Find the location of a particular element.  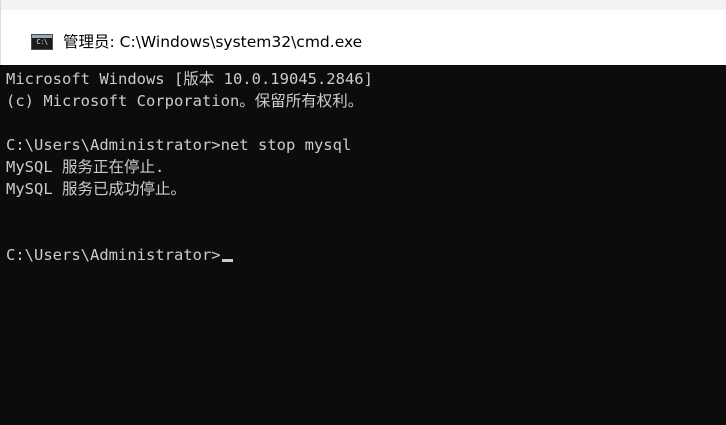

console-line: C:\Users\Administrator>net stop mysql is located at coordinates (179, 145).